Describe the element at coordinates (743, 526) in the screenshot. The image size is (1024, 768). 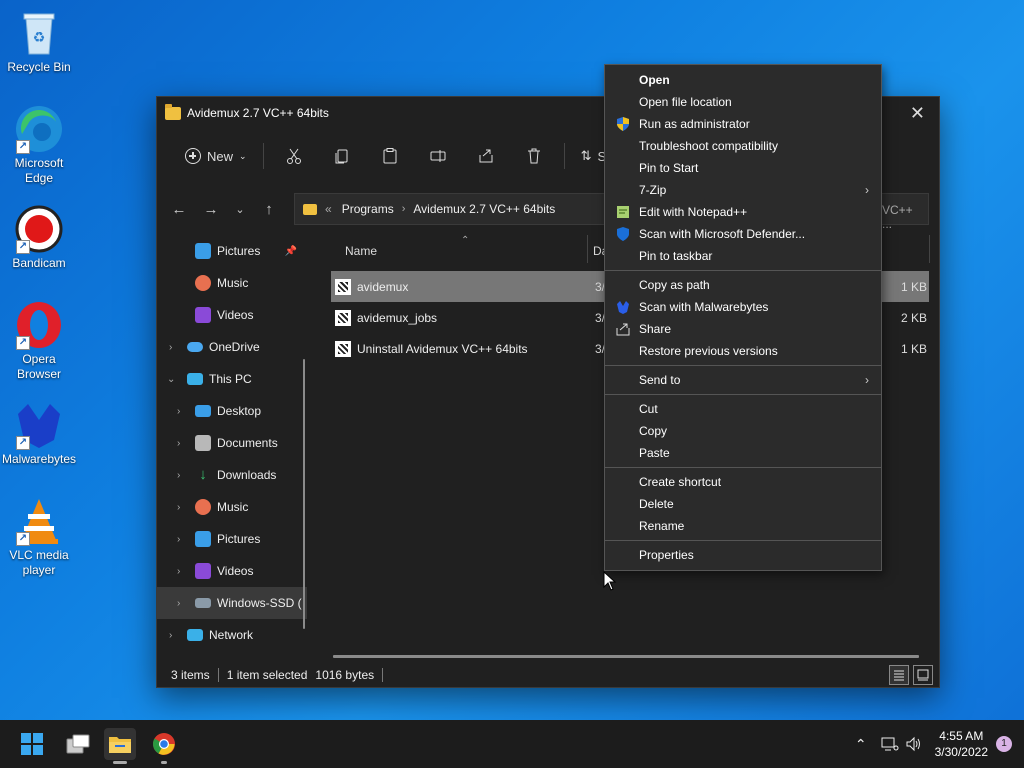
I see `menu-item-rename: Rename` at that location.